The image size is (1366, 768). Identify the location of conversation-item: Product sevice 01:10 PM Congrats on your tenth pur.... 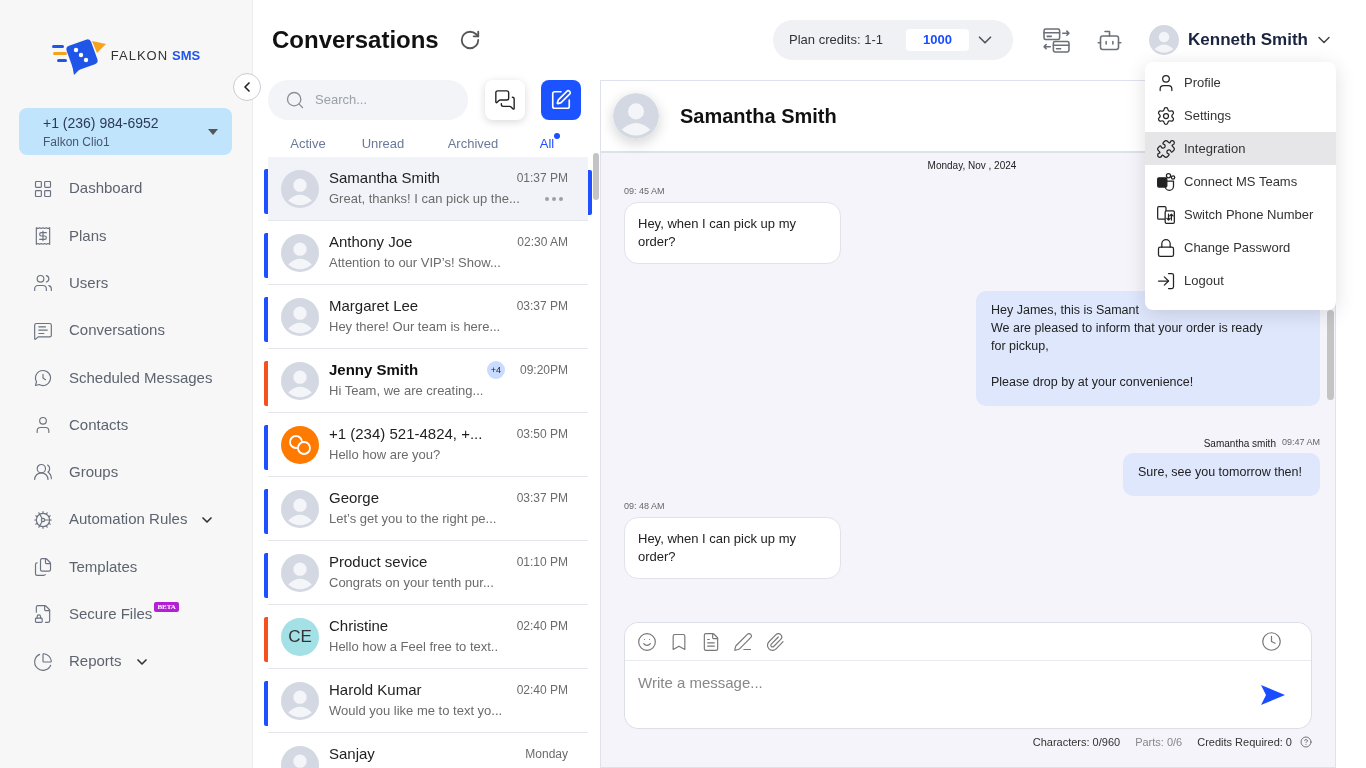
(428, 573).